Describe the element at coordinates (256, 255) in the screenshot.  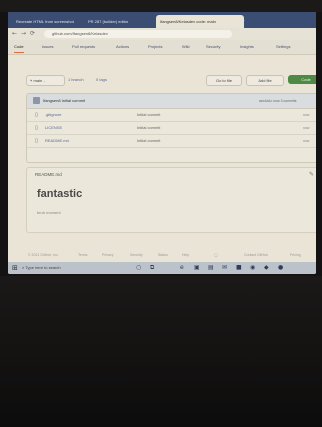
I see `footer-link: Contact GitHub` at that location.